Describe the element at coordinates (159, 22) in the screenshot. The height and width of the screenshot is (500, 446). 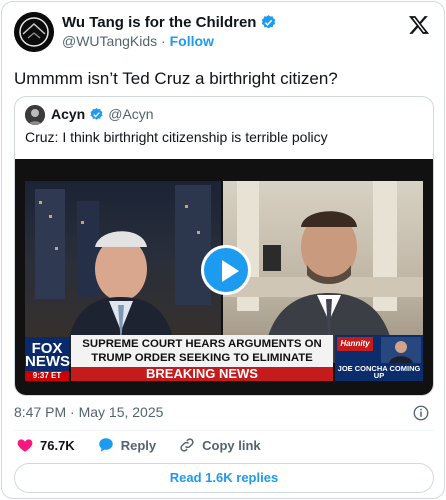
I see `author-display-name: Wu Tang is for the Children` at that location.